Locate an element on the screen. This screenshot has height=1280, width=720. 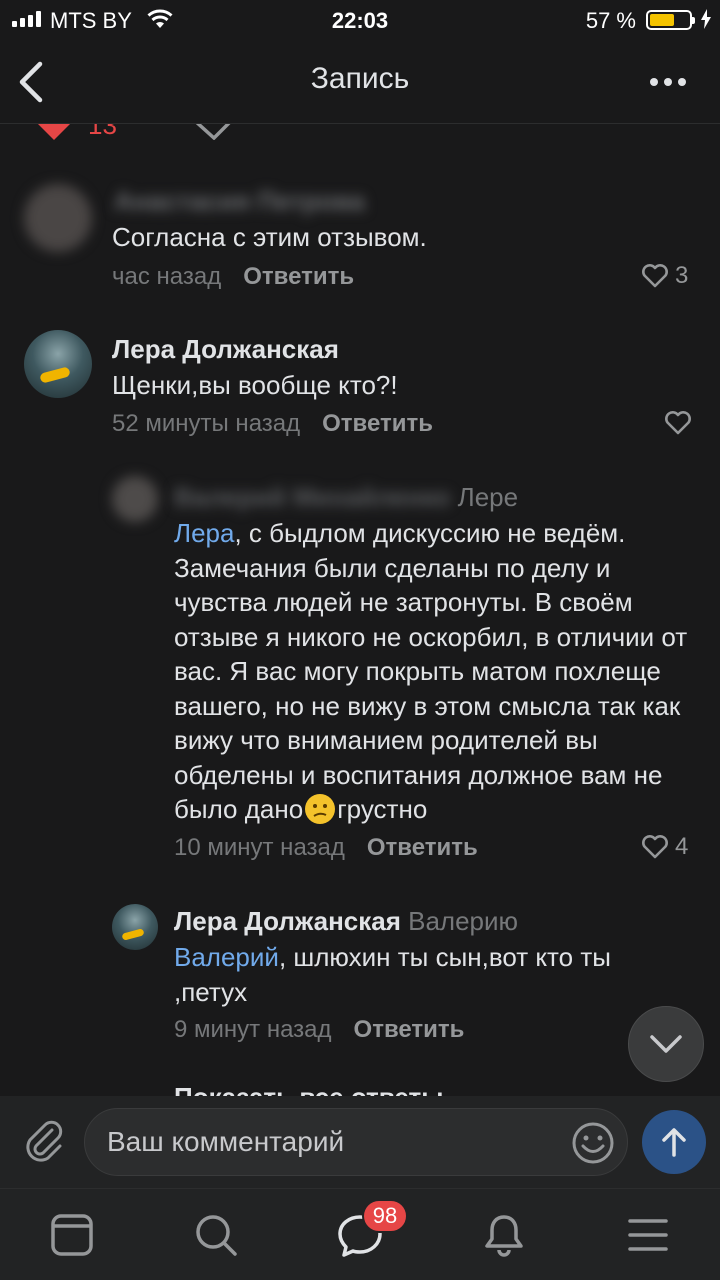
comment-composer is located at coordinates (360, 1142).